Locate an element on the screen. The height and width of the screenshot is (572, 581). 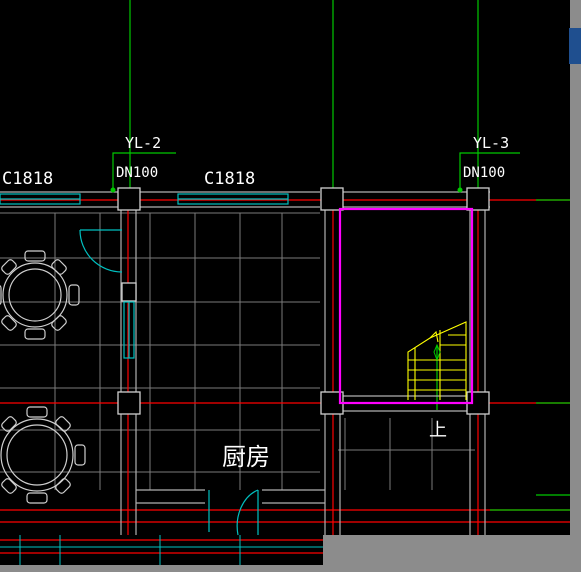
pipe-label-left: YL-2 is located at coordinates (143, 143).